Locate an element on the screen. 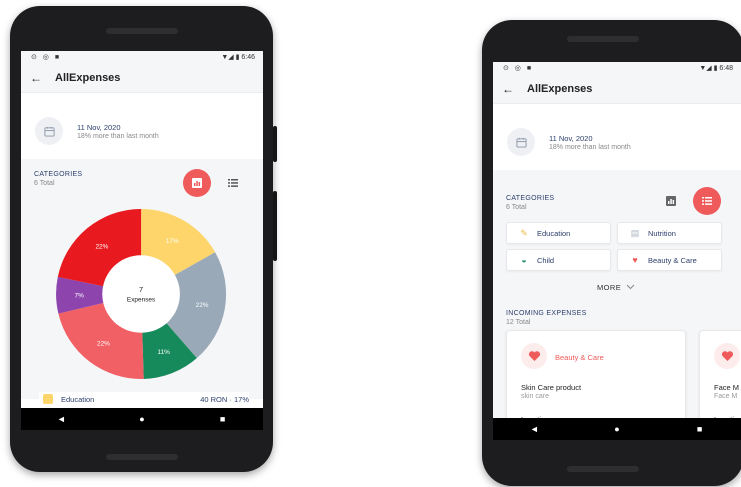 This screenshot has height=487, width=741. status-bar: ⊙ ◎ ■ ▼◢ ▮ 6:48 is located at coordinates (617, 68).